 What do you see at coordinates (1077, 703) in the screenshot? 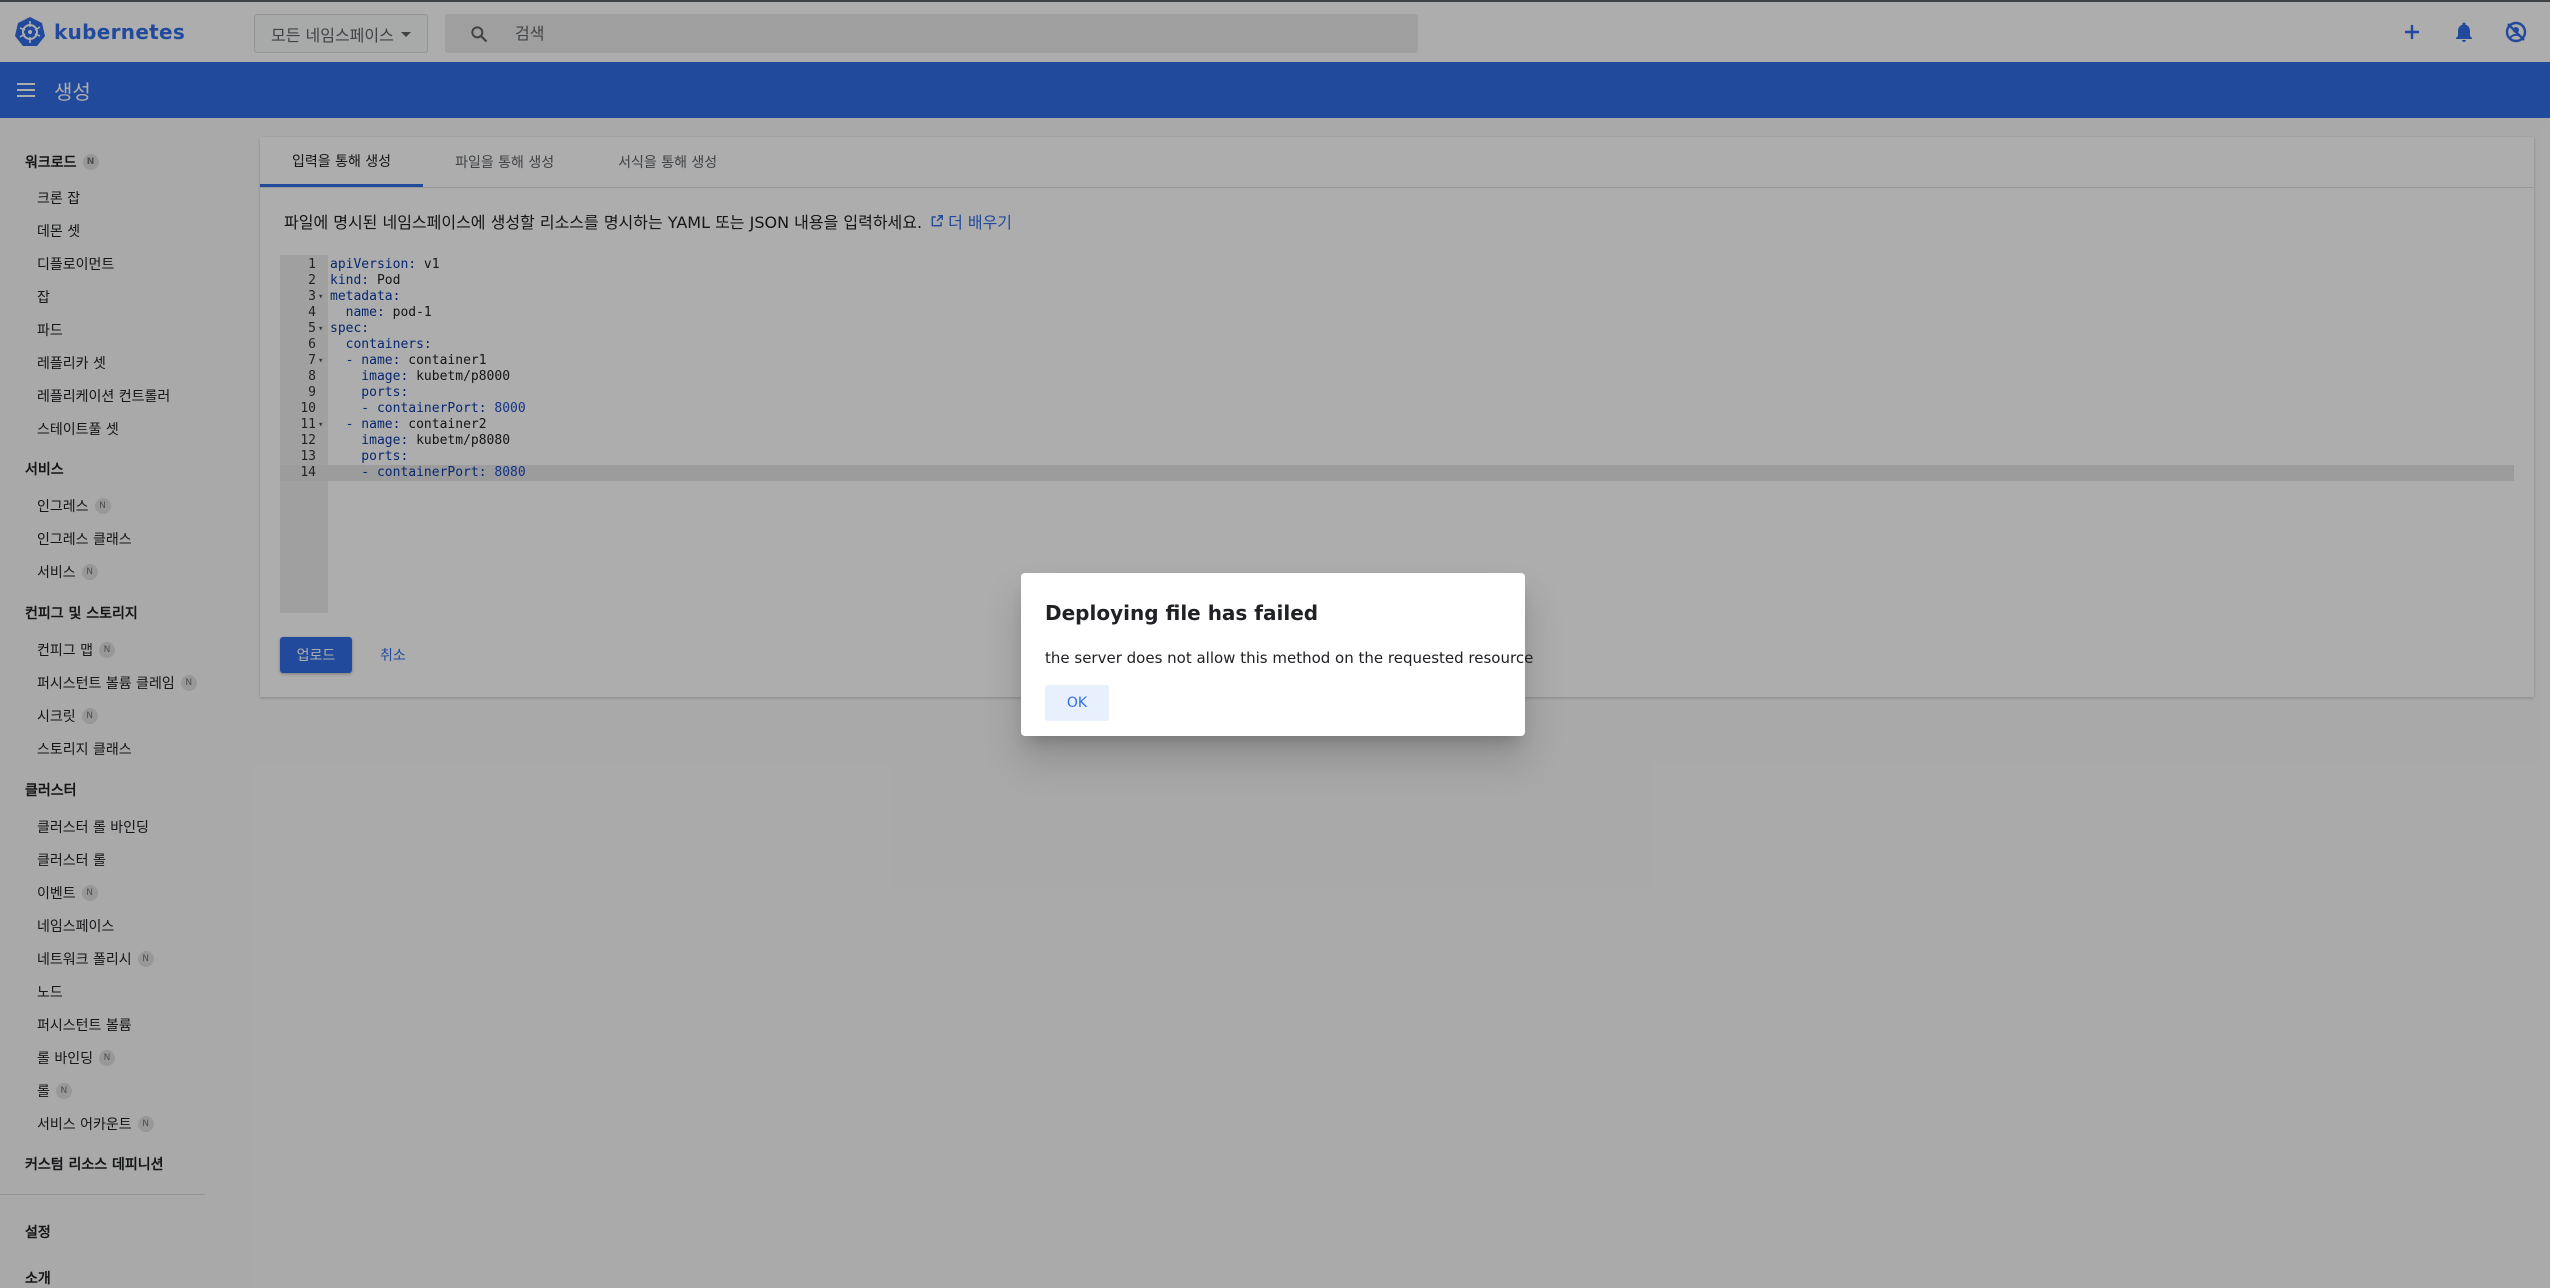
I see `dialog-ok-button: OK` at bounding box center [1077, 703].